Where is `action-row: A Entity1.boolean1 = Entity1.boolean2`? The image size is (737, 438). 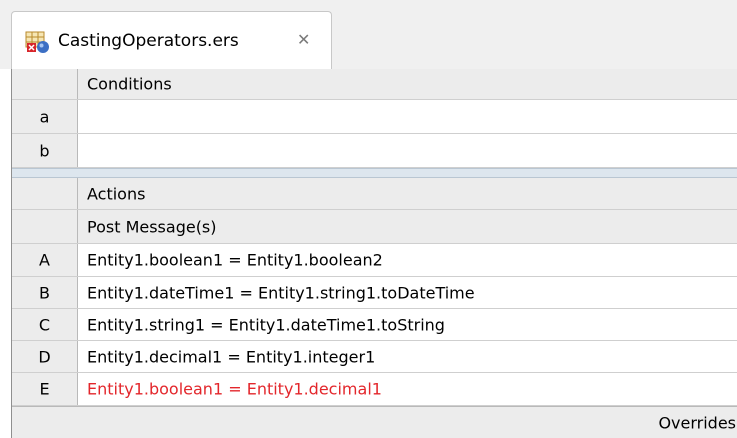
action-row: A Entity1.boolean1 = Entity1.boolean2 is located at coordinates (374, 260).